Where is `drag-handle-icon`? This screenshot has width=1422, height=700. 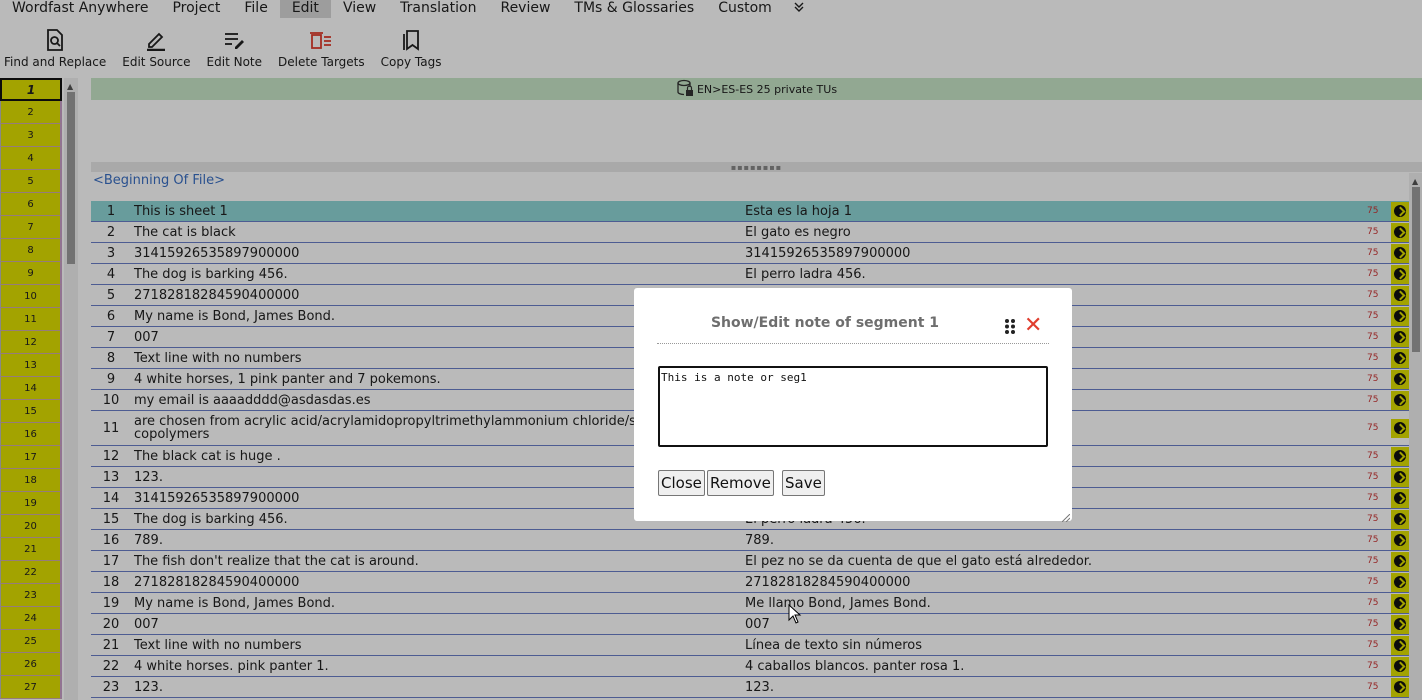 drag-handle-icon is located at coordinates (1010, 326).